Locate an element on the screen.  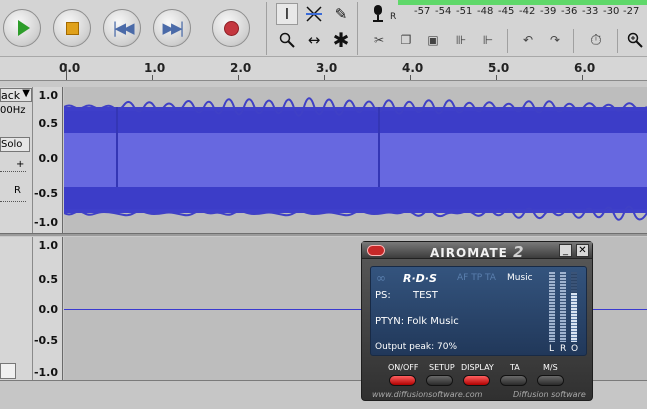
setup-button is located at coordinates (439, 380).